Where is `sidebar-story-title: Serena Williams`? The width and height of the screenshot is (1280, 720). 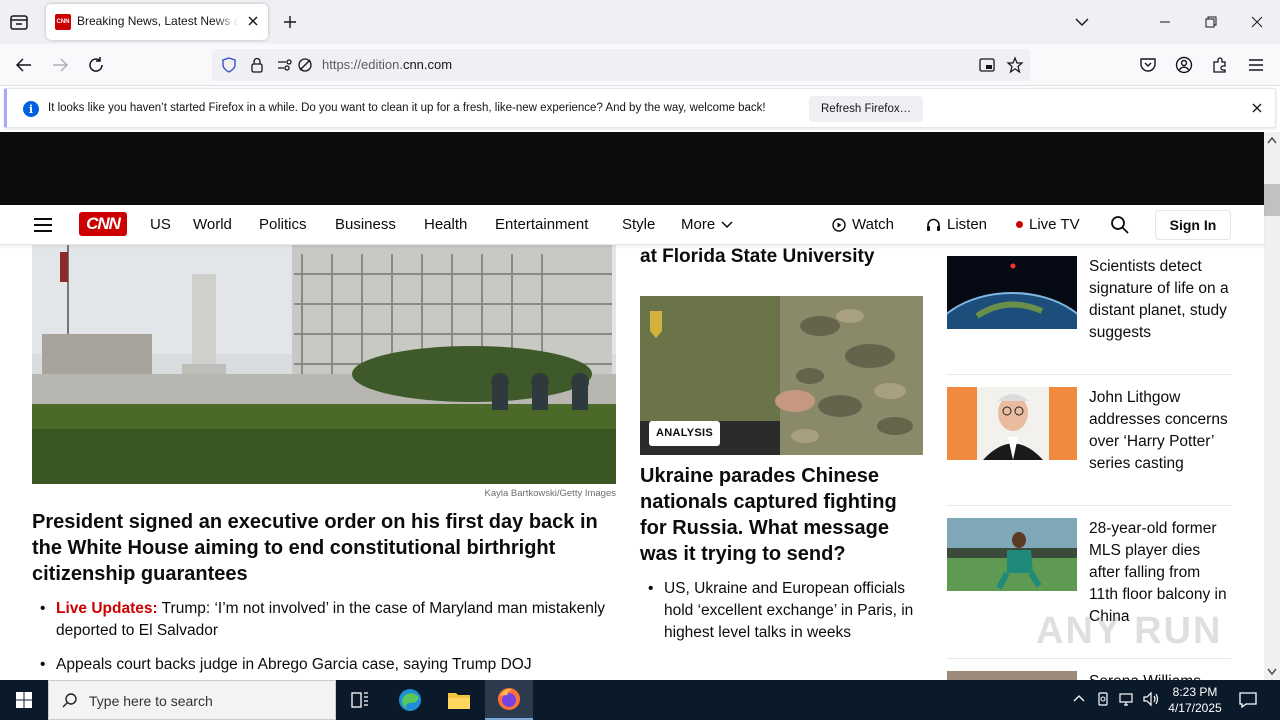
sidebar-story-title: Serena Williams is located at coordinates (1159, 675).